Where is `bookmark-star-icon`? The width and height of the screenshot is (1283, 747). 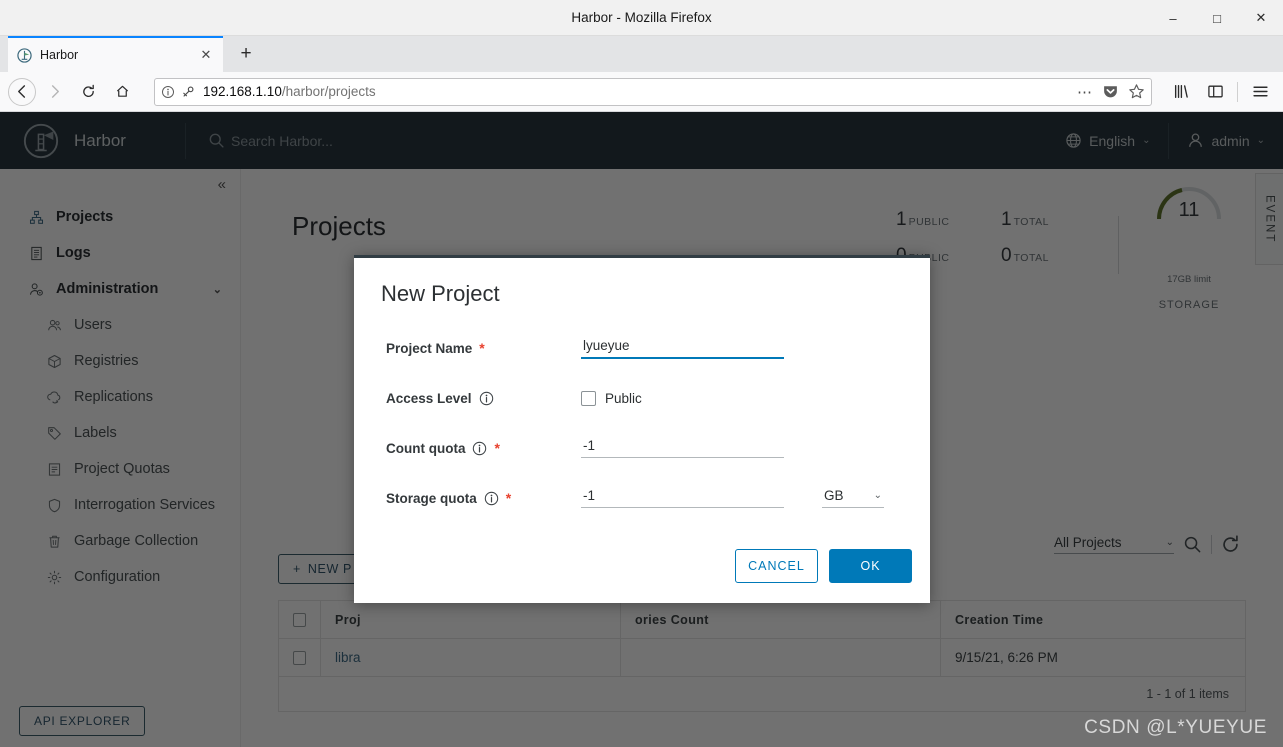 bookmark-star-icon is located at coordinates (1136, 91).